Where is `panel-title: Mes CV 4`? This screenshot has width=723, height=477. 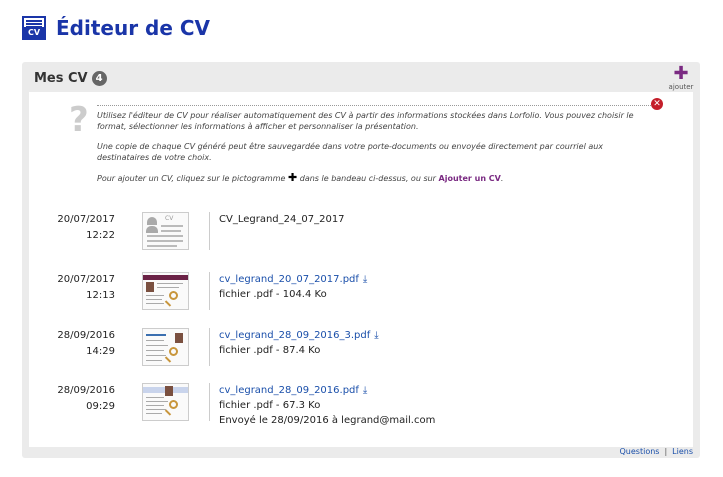 panel-title: Mes CV 4 is located at coordinates (70, 78).